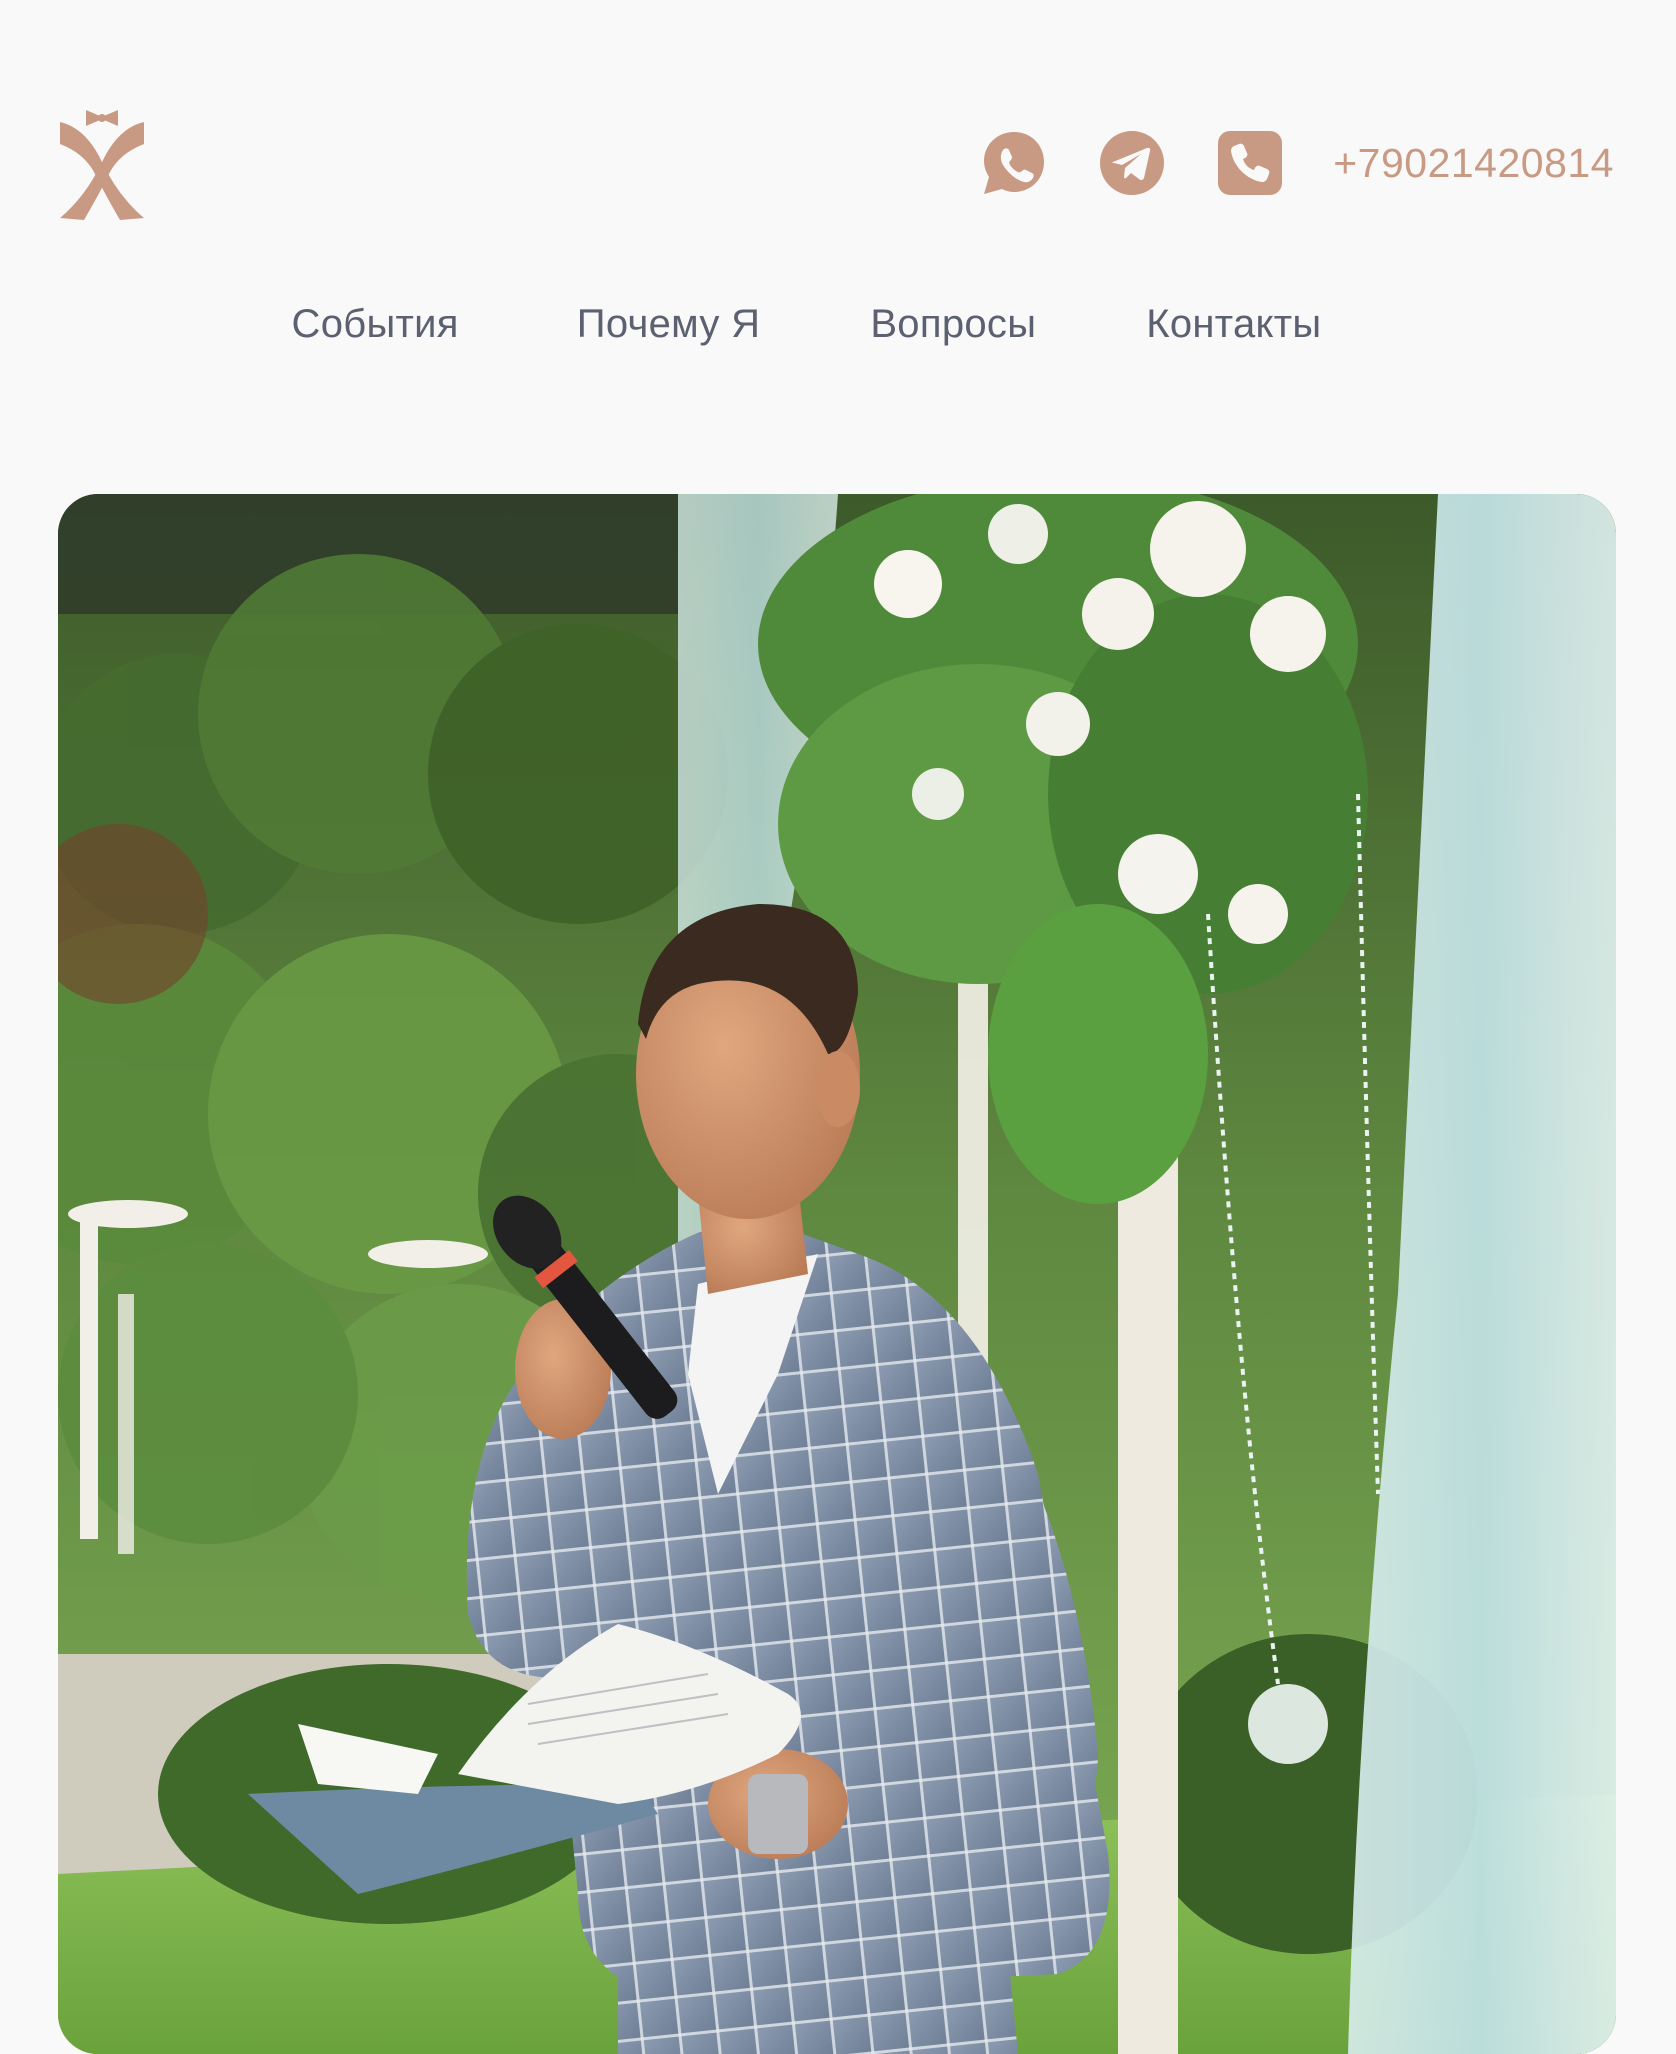 Image resolution: width=1676 pixels, height=2054 pixels. What do you see at coordinates (375, 324) in the screenshot?
I see `nav-item-events: События` at bounding box center [375, 324].